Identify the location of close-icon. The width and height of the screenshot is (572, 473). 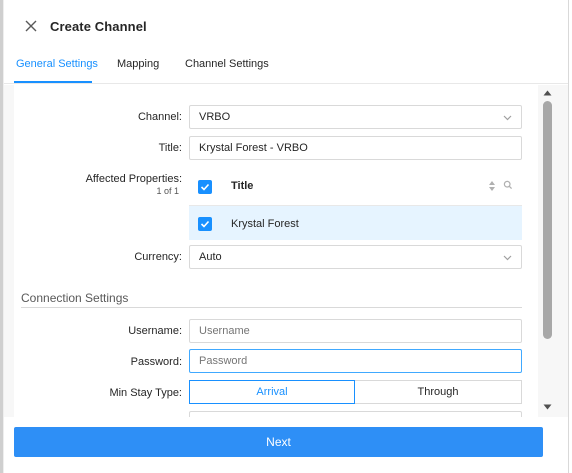
(31, 26).